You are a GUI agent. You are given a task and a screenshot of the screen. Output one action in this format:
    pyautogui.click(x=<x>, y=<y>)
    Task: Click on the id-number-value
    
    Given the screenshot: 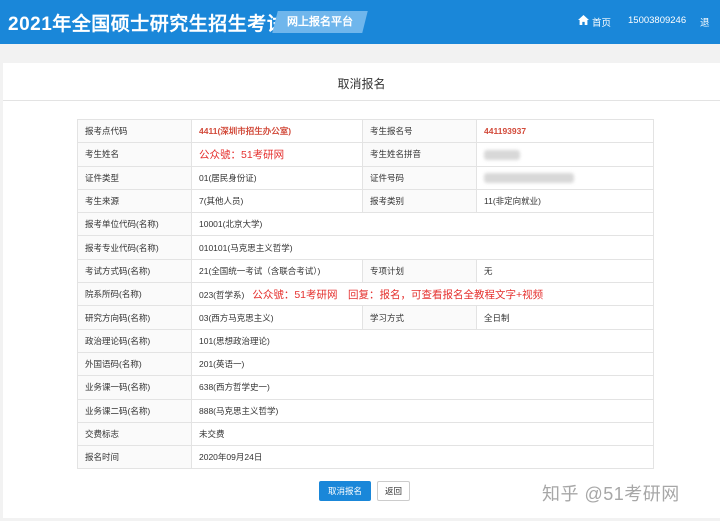 What is the action you would take?
    pyautogui.click(x=565, y=177)
    